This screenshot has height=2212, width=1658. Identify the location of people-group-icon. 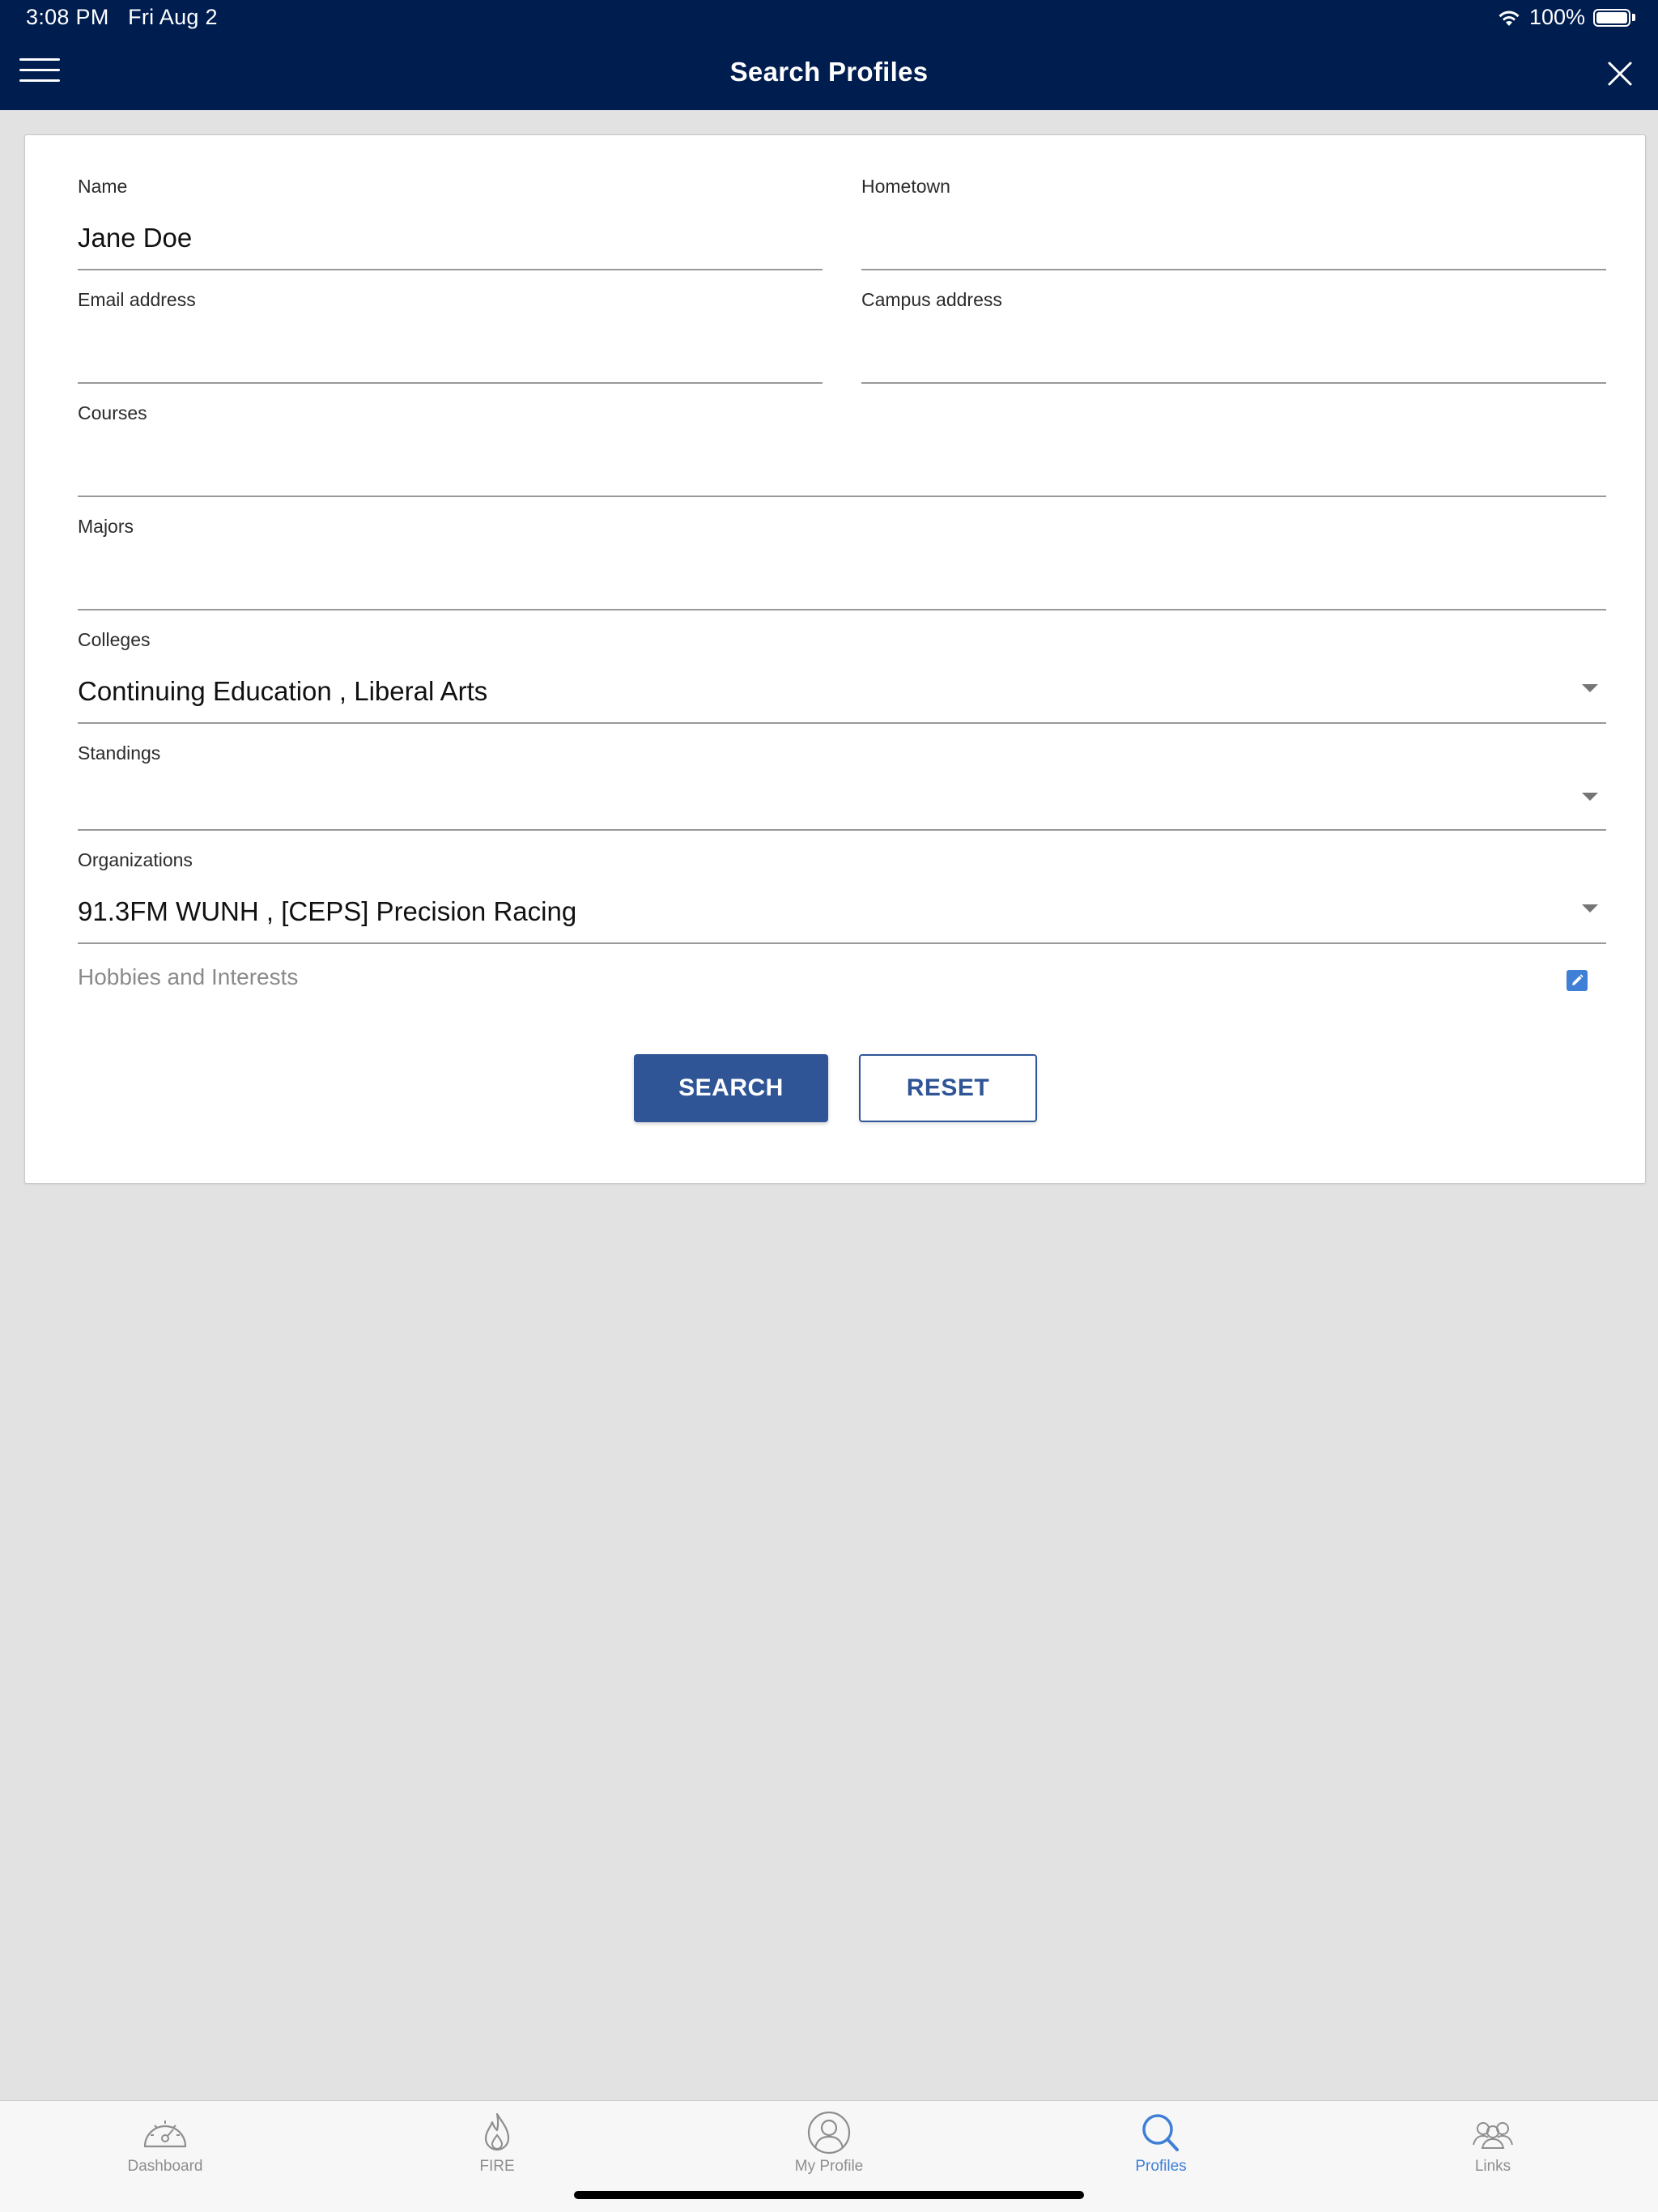
(1493, 2135).